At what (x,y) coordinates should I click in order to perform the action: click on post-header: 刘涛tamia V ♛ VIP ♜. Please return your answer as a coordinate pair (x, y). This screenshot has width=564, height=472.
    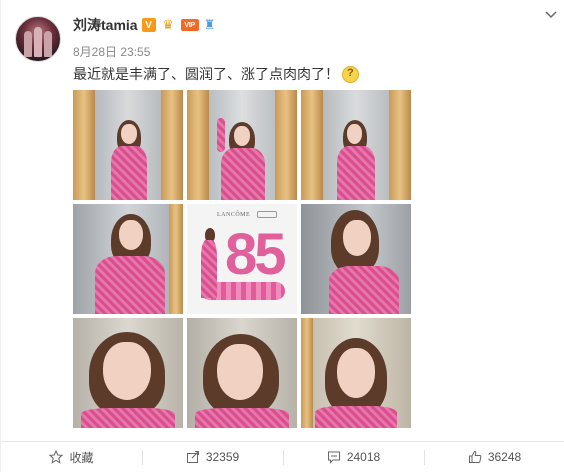
    Looking at the image, I should click on (145, 25).